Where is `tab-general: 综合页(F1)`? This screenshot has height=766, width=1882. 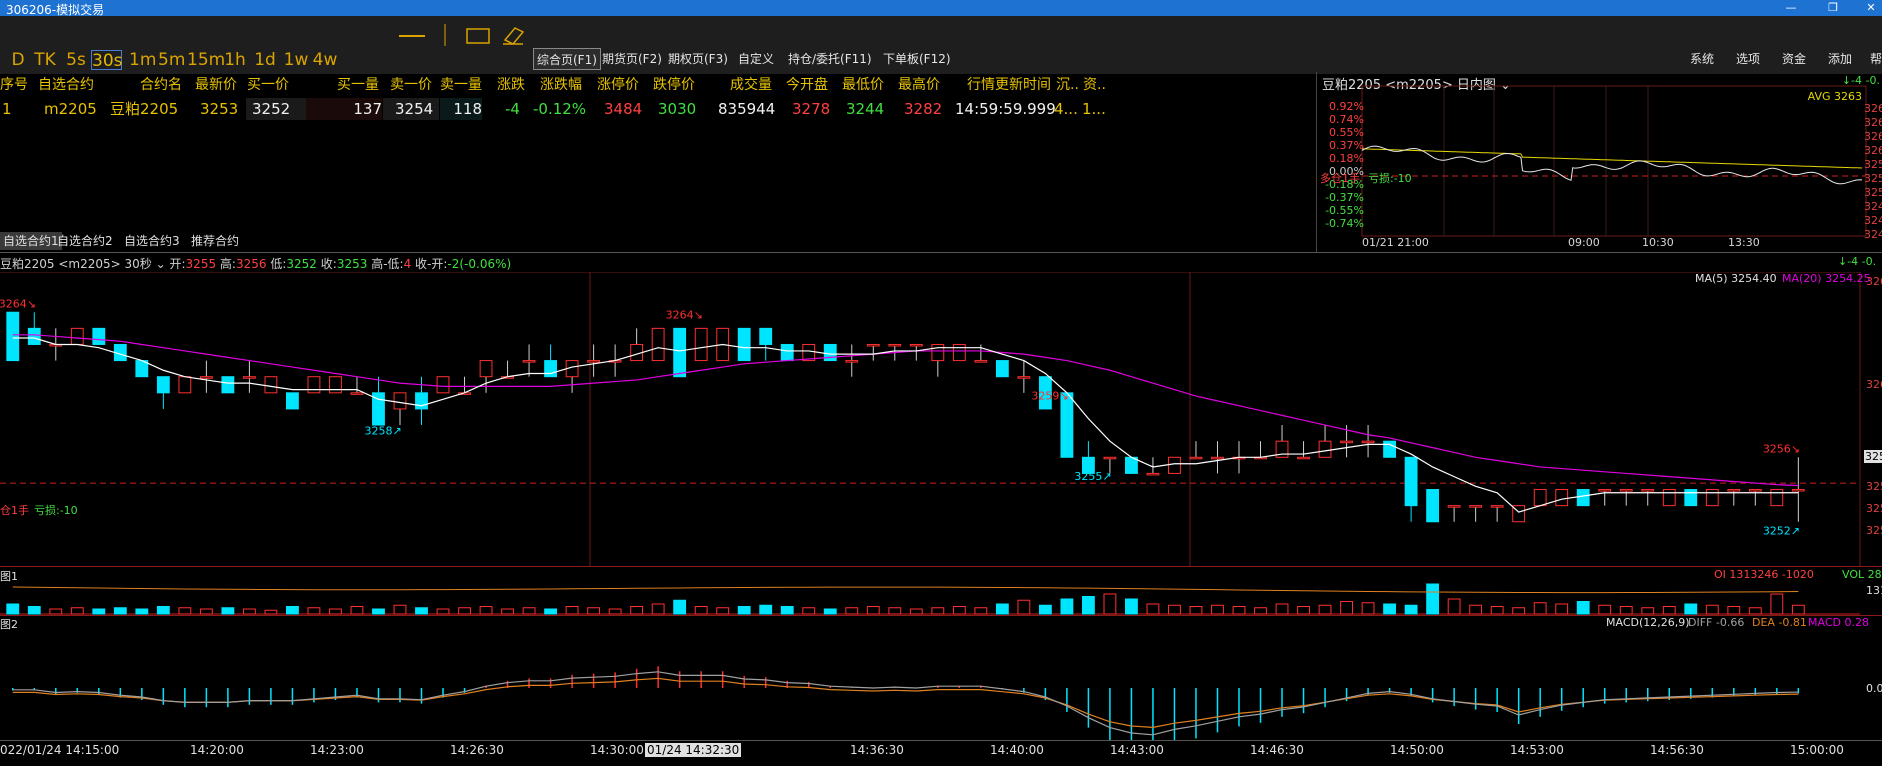
tab-general: 综合页(F1) is located at coordinates (567, 59).